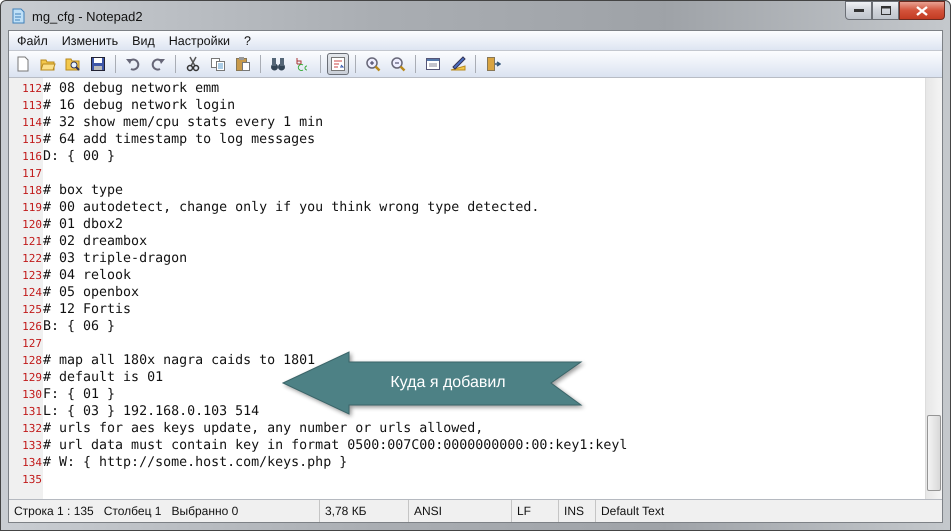 The image size is (951, 531). Describe the element at coordinates (398, 64) in the screenshot. I see `zoom-out-icon` at that location.